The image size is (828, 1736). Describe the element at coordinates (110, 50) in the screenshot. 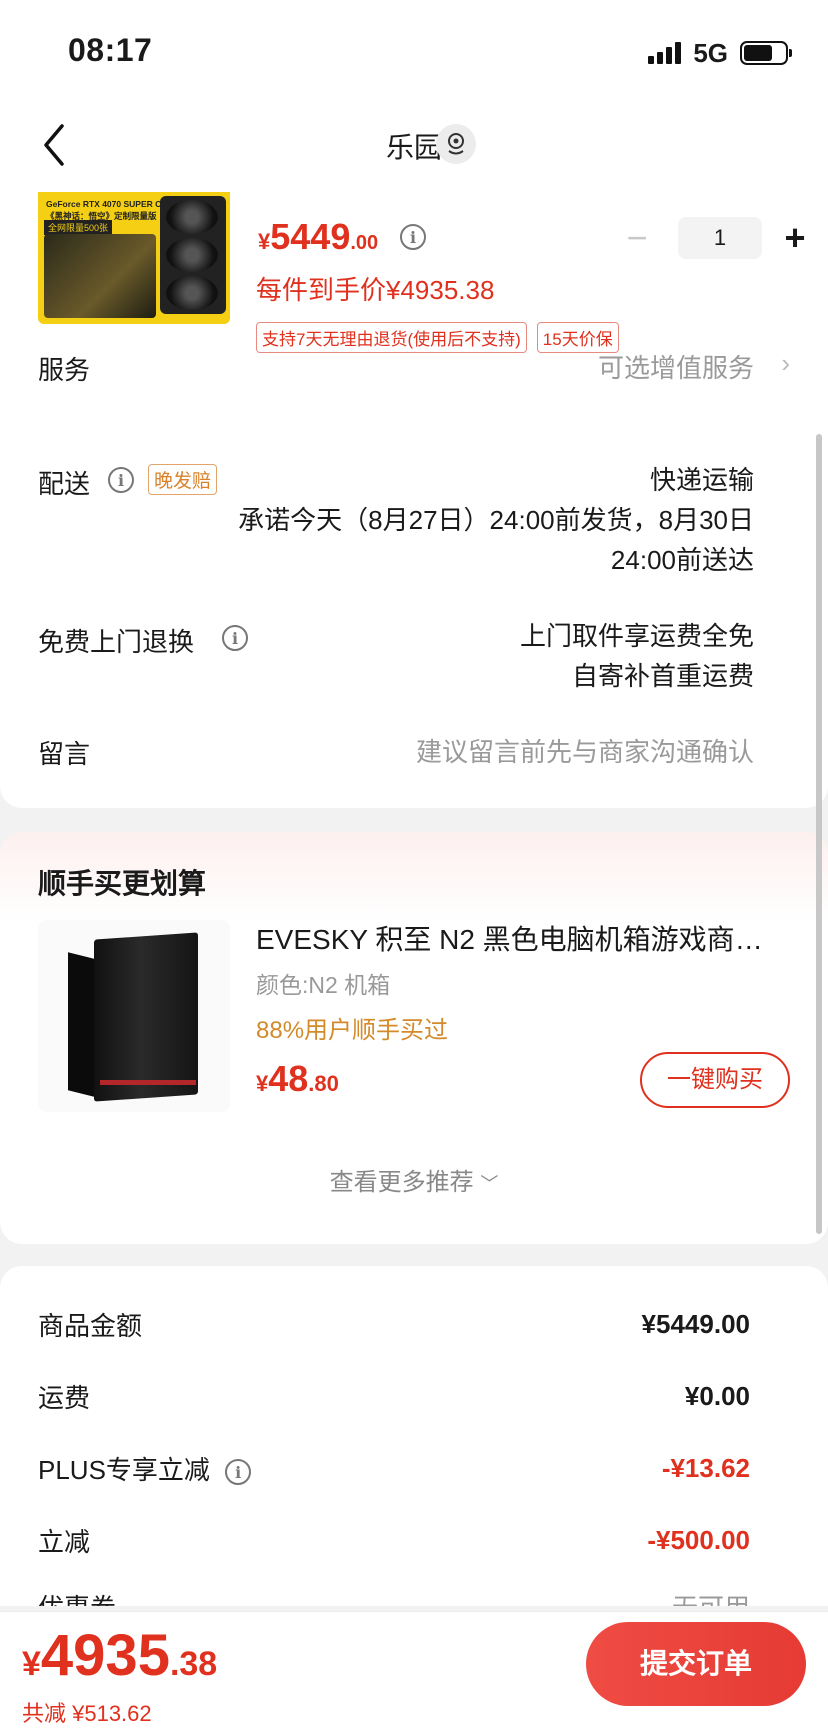

I see `status-time: 08:17` at that location.